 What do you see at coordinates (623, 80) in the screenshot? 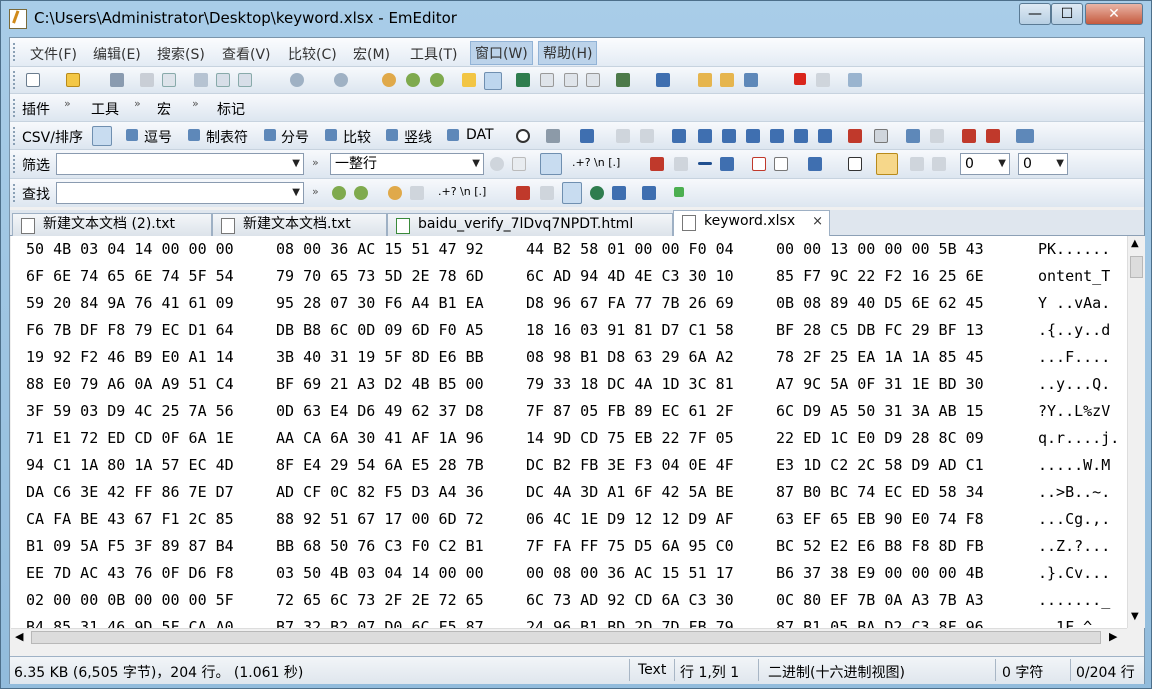
I see `encoding-icon` at bounding box center [623, 80].